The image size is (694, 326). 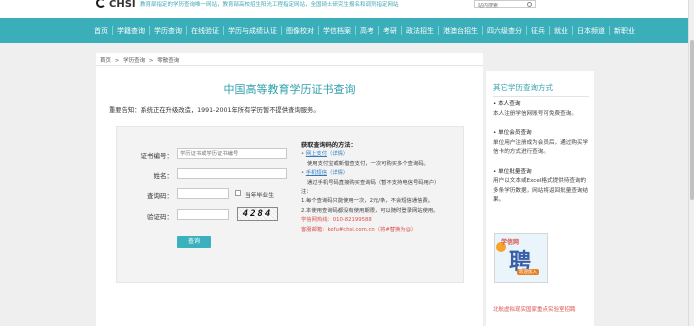 I want to click on name-label: 姓名：, so click(x=163, y=176).